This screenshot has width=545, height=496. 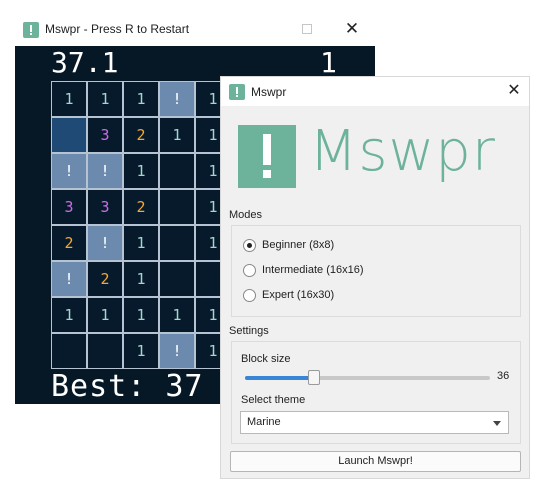 I want to click on game-titlebar: Mswpr - Press R to Restart ✕, so click(x=195, y=30).